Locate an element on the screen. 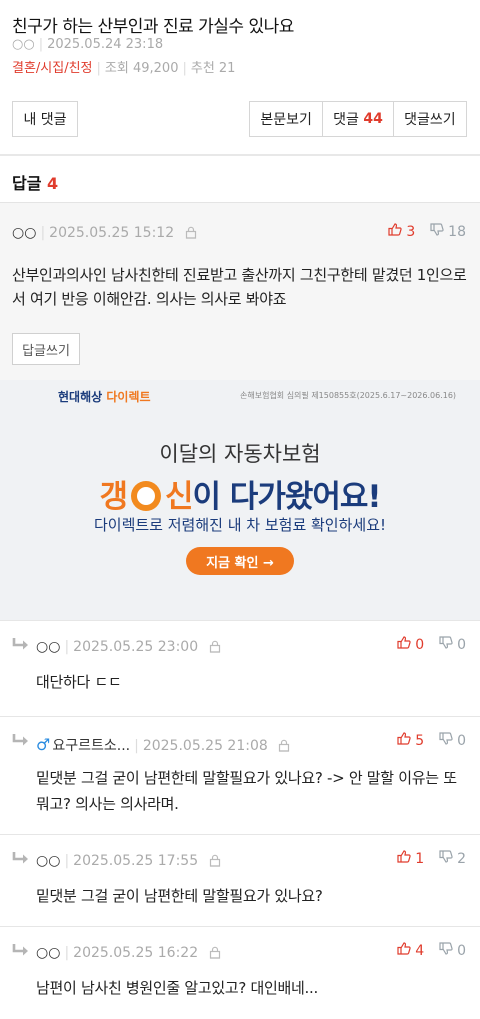 This screenshot has width=480, height=1019. comments-button: 댓글 44 is located at coordinates (358, 119).